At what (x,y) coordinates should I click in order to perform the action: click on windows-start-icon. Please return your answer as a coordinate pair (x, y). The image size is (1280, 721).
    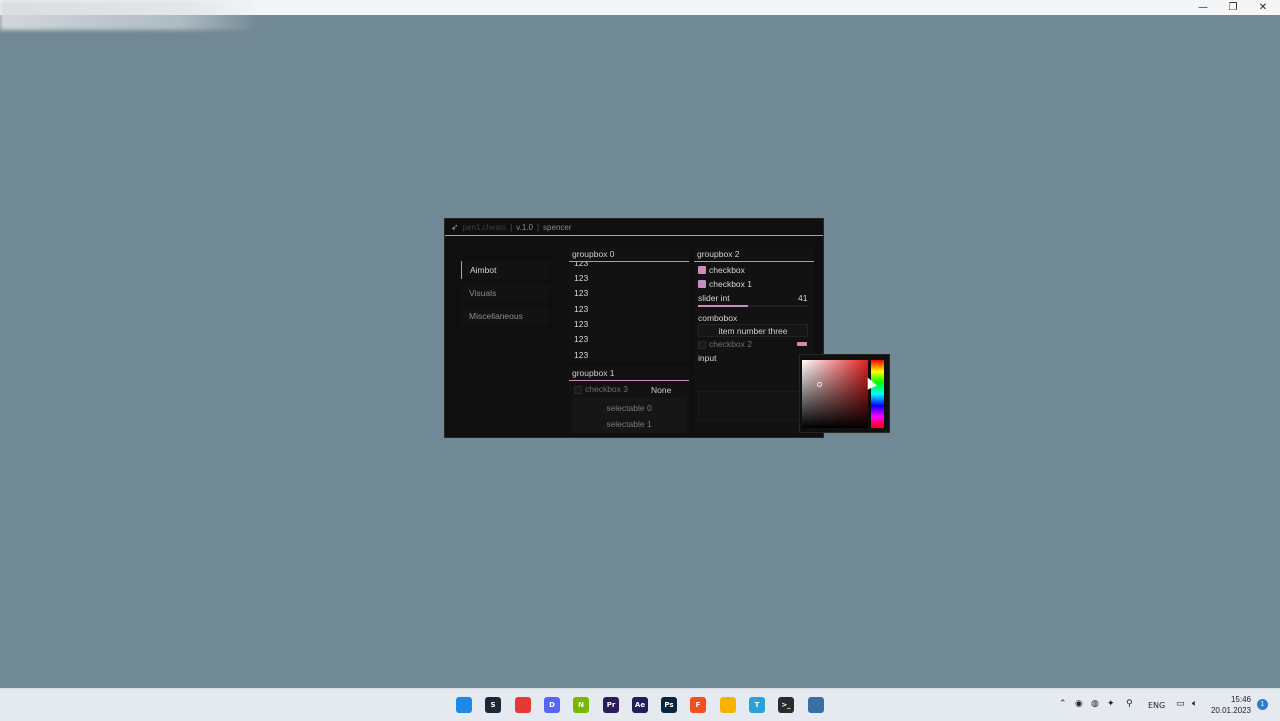
    Looking at the image, I should click on (464, 705).